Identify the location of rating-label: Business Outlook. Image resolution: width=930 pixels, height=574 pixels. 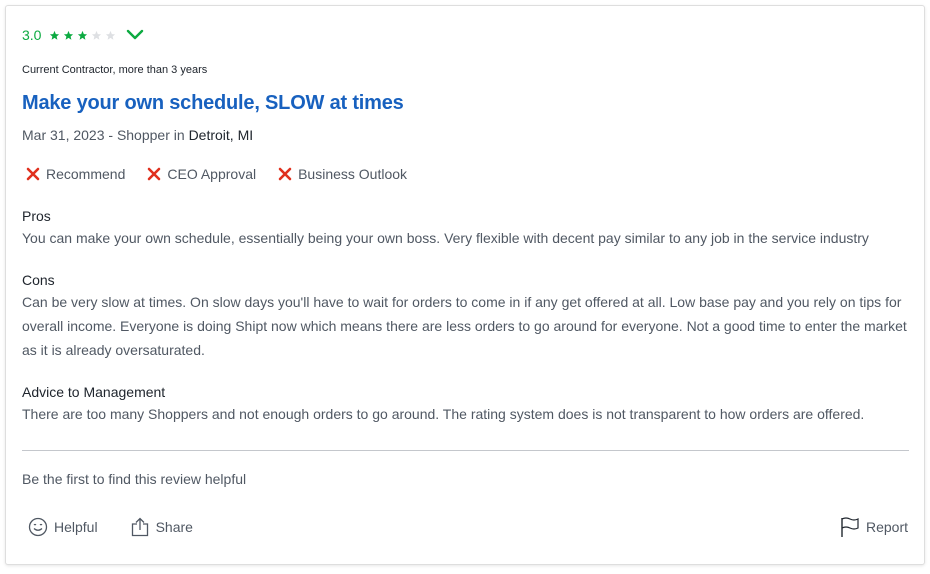
(353, 174).